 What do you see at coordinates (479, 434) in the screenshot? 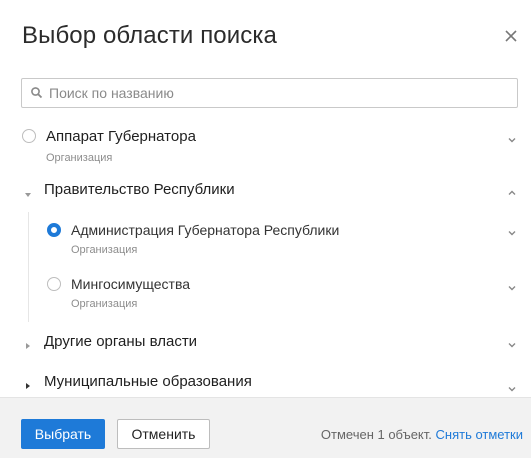
I see `clear-selection-link: Снять отметки` at bounding box center [479, 434].